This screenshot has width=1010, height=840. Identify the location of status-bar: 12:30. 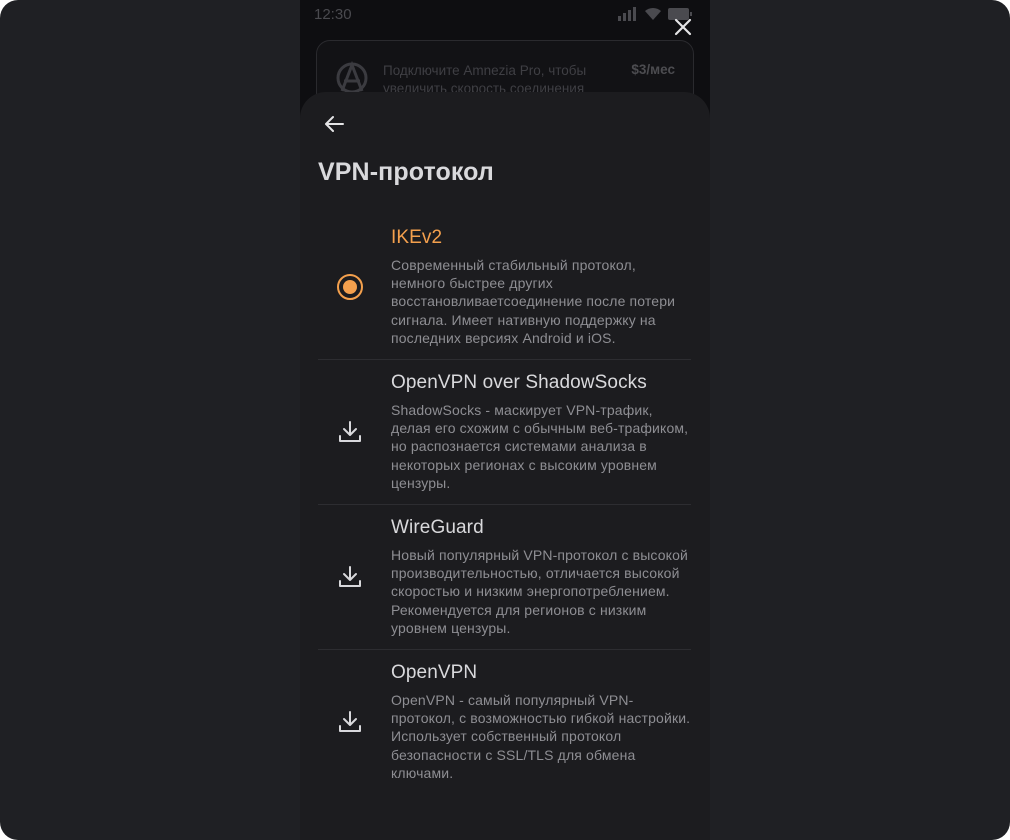
(505, 15).